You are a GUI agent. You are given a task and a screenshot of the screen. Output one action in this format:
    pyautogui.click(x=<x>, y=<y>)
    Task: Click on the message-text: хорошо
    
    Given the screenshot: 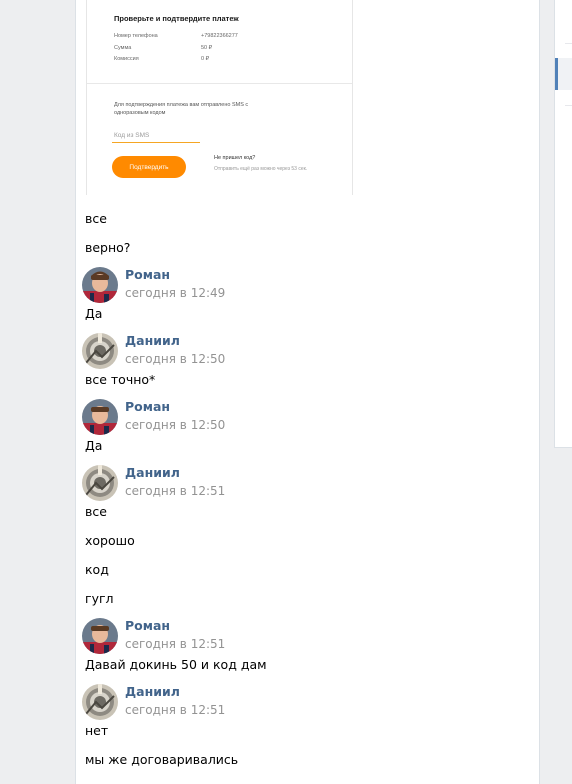 What is the action you would take?
    pyautogui.click(x=110, y=540)
    